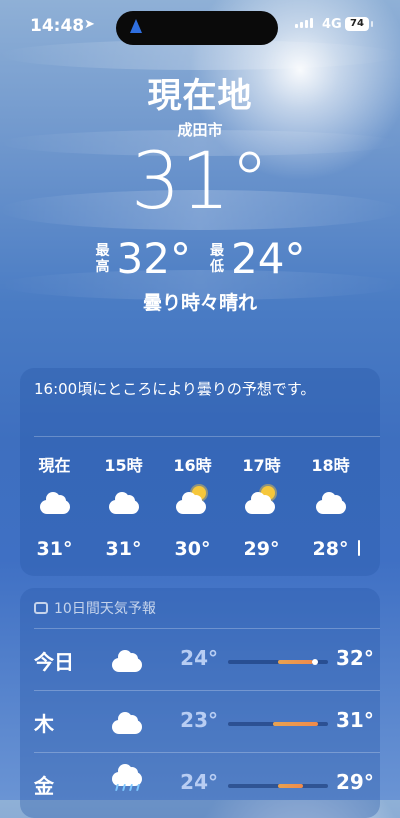 The height and width of the screenshot is (818, 400). Describe the element at coordinates (105, 609) in the screenshot. I see `ten-day-title: 10日間天気予報` at that location.